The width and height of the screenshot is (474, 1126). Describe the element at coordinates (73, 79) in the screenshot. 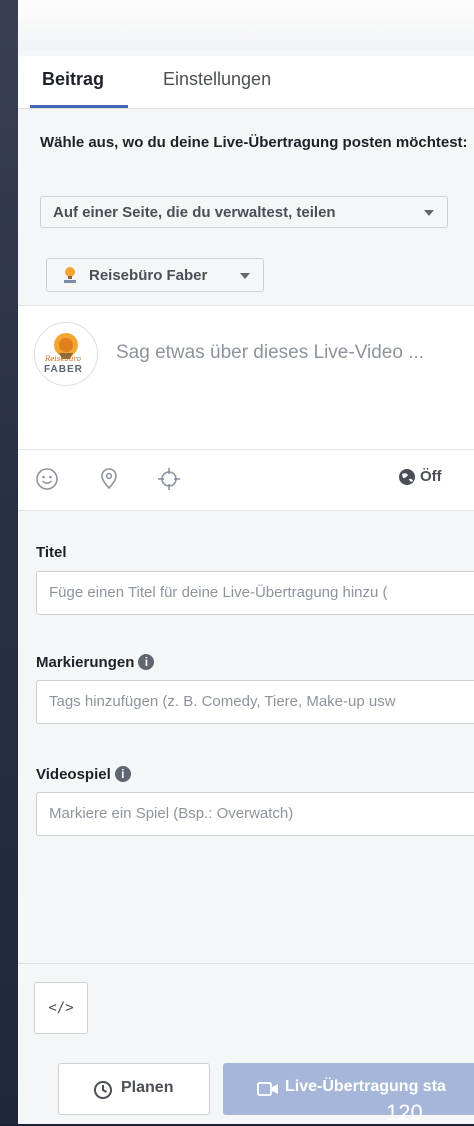

I see `tab-beitrag: Beitrag` at that location.